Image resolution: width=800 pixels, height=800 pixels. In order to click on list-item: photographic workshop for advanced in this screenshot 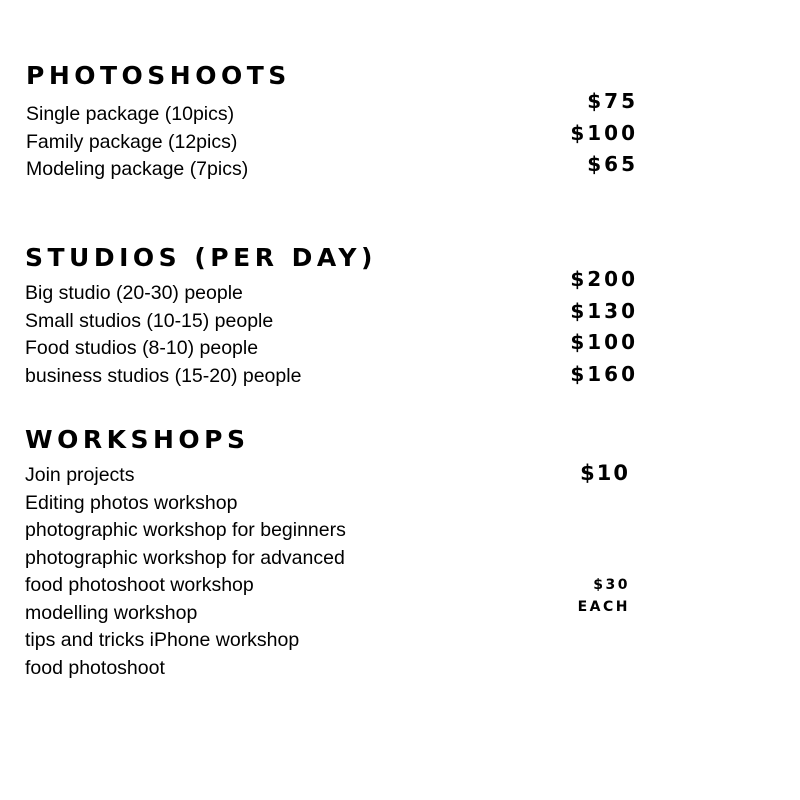, I will do `click(185, 557)`.